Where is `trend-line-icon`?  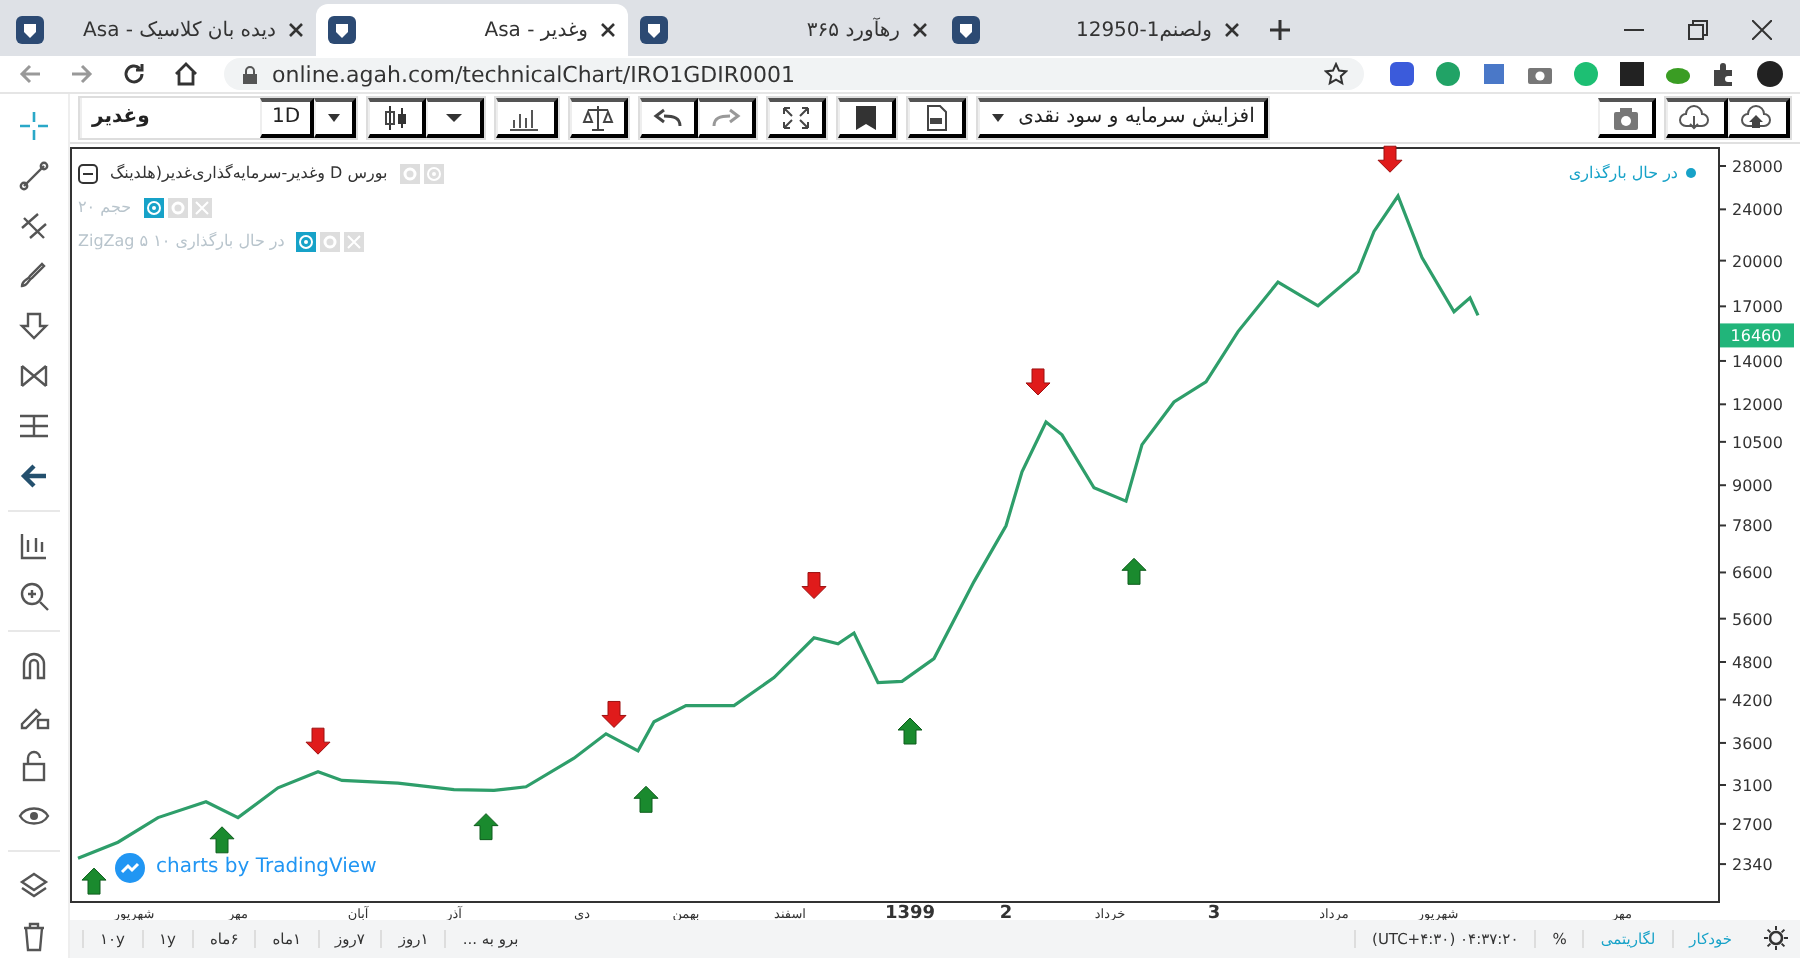
trend-line-icon is located at coordinates (34, 176).